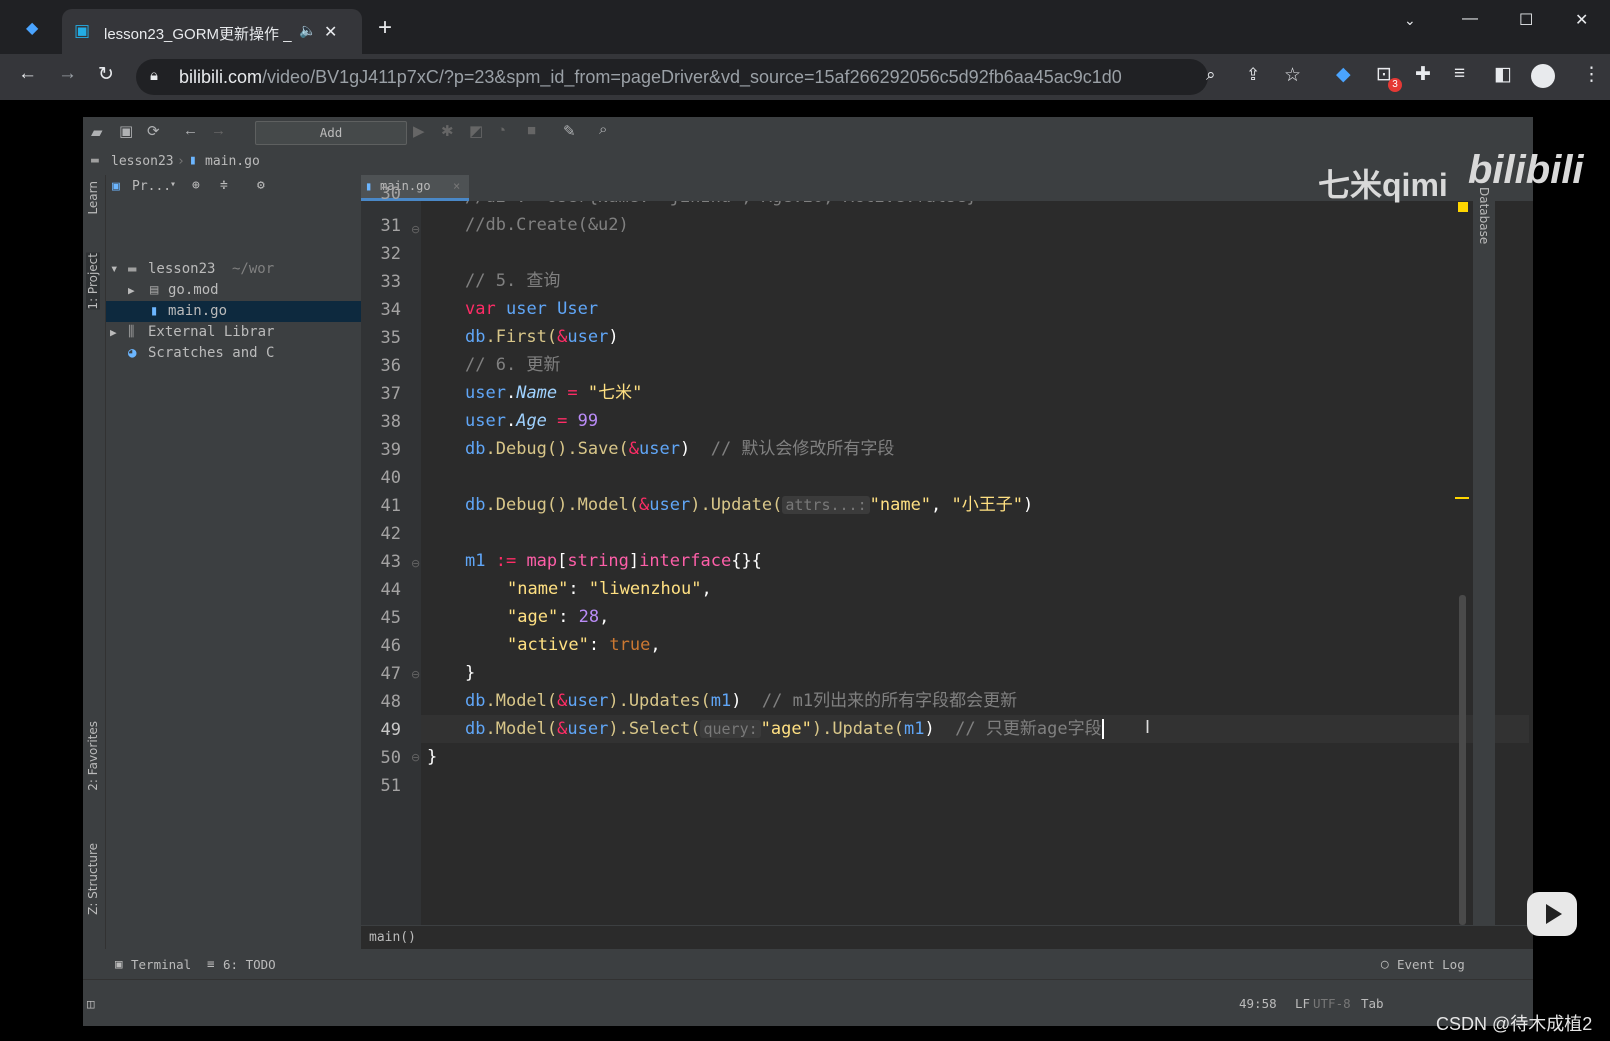  I want to click on structure-tool-tab: Z: Structure, so click(93, 879).